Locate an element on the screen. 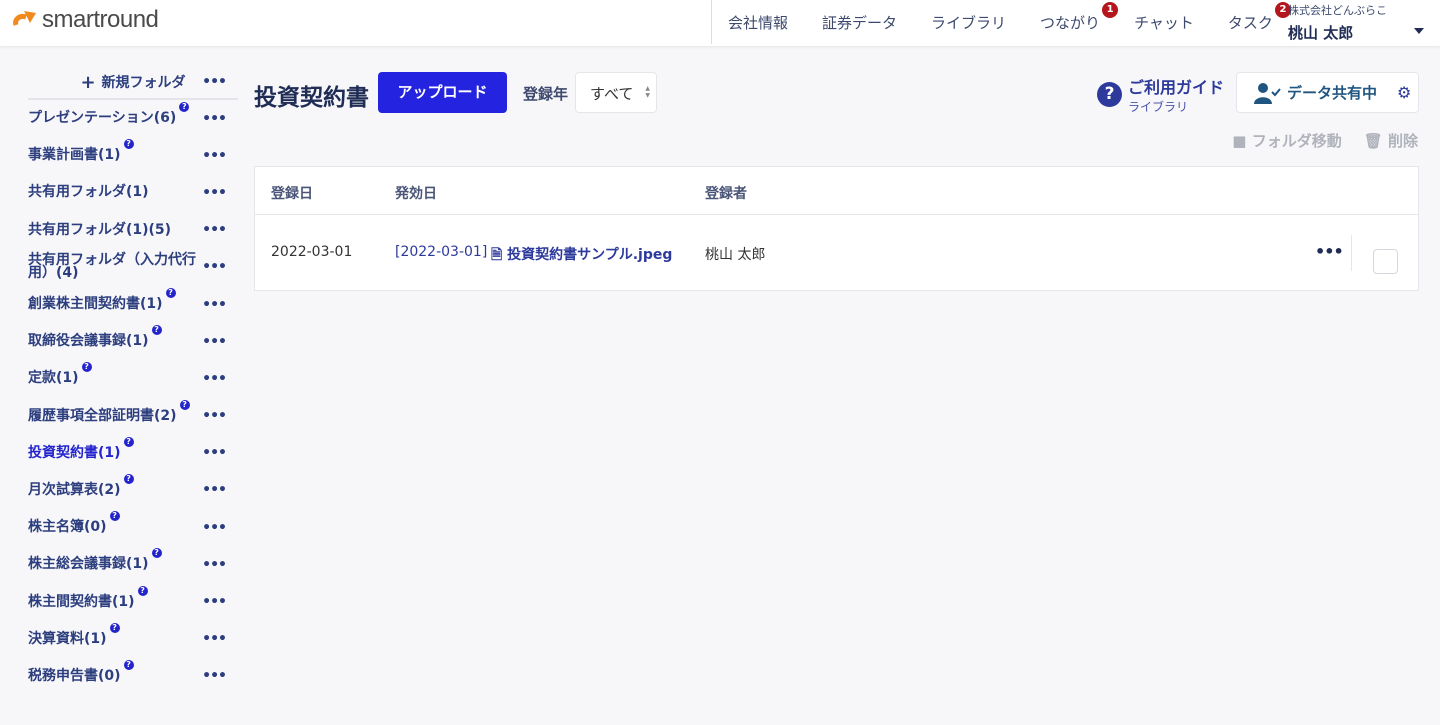 The height and width of the screenshot is (725, 1440). usage-guide-link: ? ご利用ガイド ライブラリ is located at coordinates (1160, 94).